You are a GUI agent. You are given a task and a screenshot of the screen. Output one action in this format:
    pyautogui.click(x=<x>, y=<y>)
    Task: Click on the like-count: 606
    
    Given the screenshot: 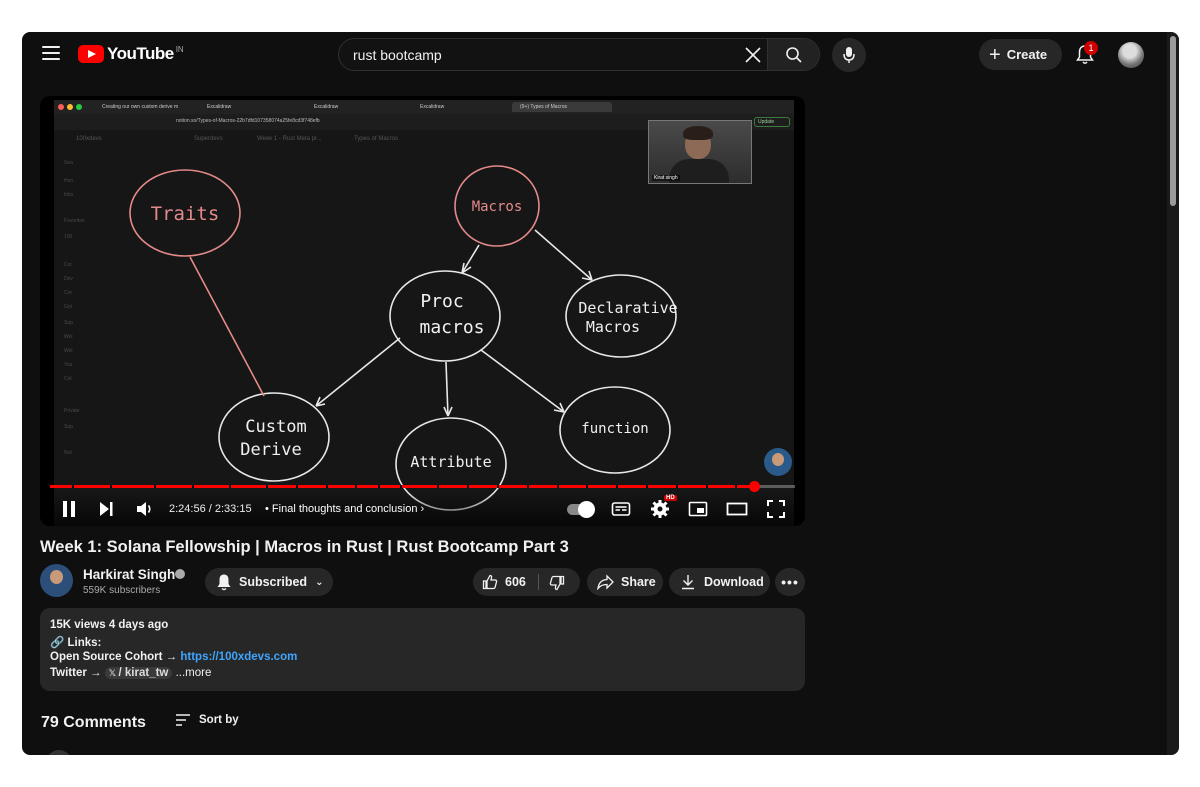 What is the action you would take?
    pyautogui.click(x=515, y=582)
    